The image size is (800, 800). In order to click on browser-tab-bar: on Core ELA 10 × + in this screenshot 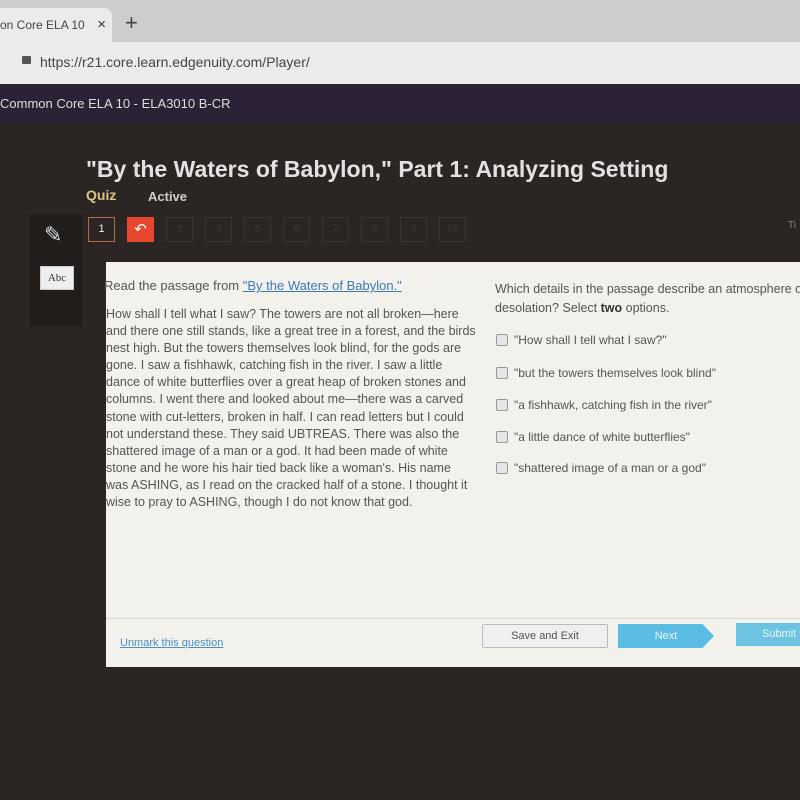, I will do `click(400, 21)`.